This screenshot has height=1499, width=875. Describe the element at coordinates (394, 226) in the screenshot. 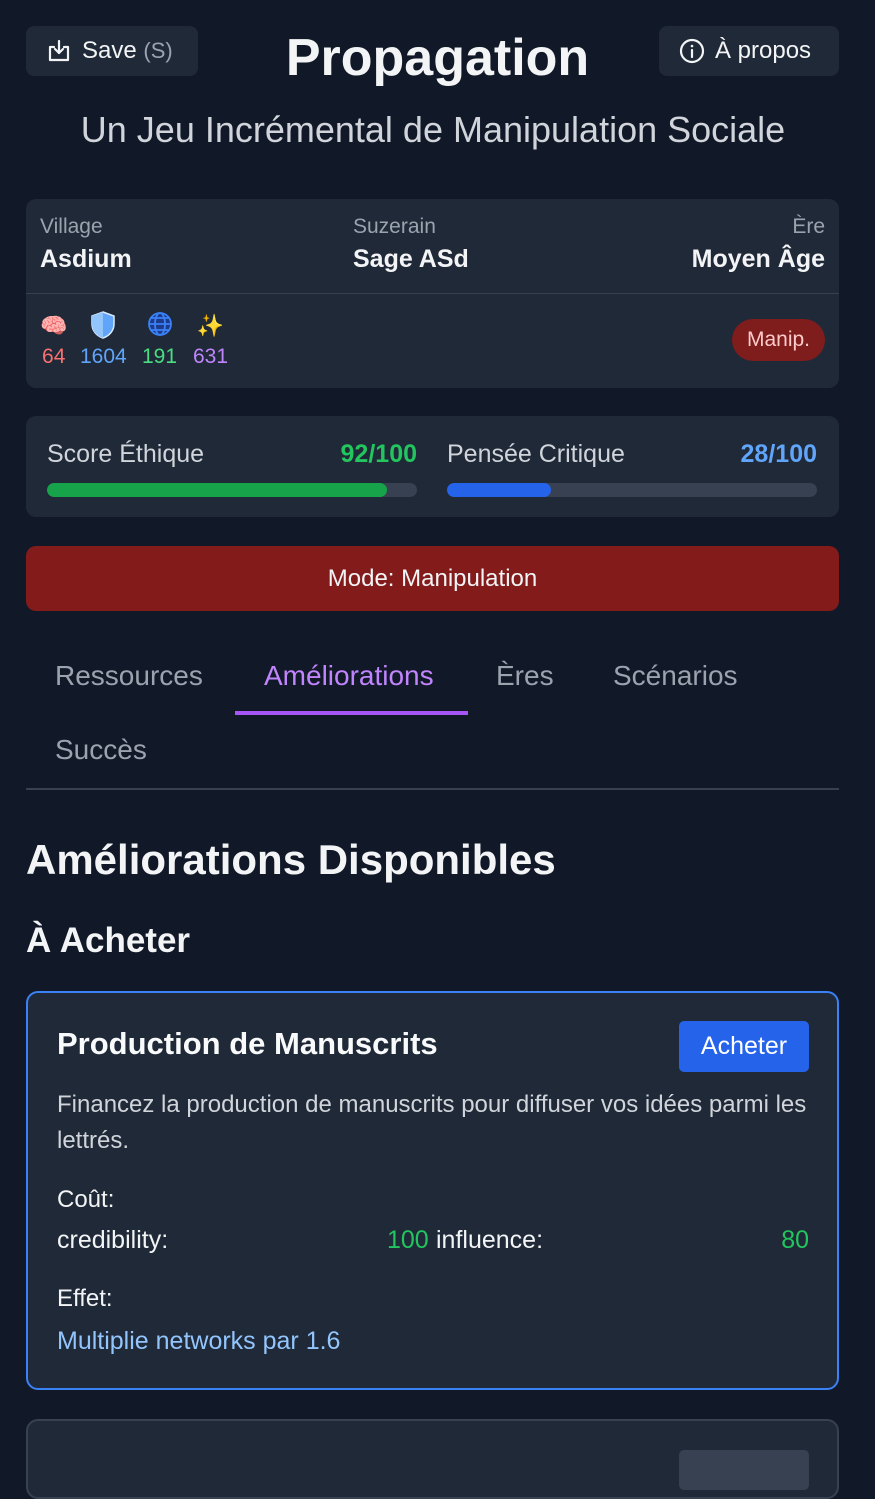

I see `suzerain-label: Suzerain` at that location.